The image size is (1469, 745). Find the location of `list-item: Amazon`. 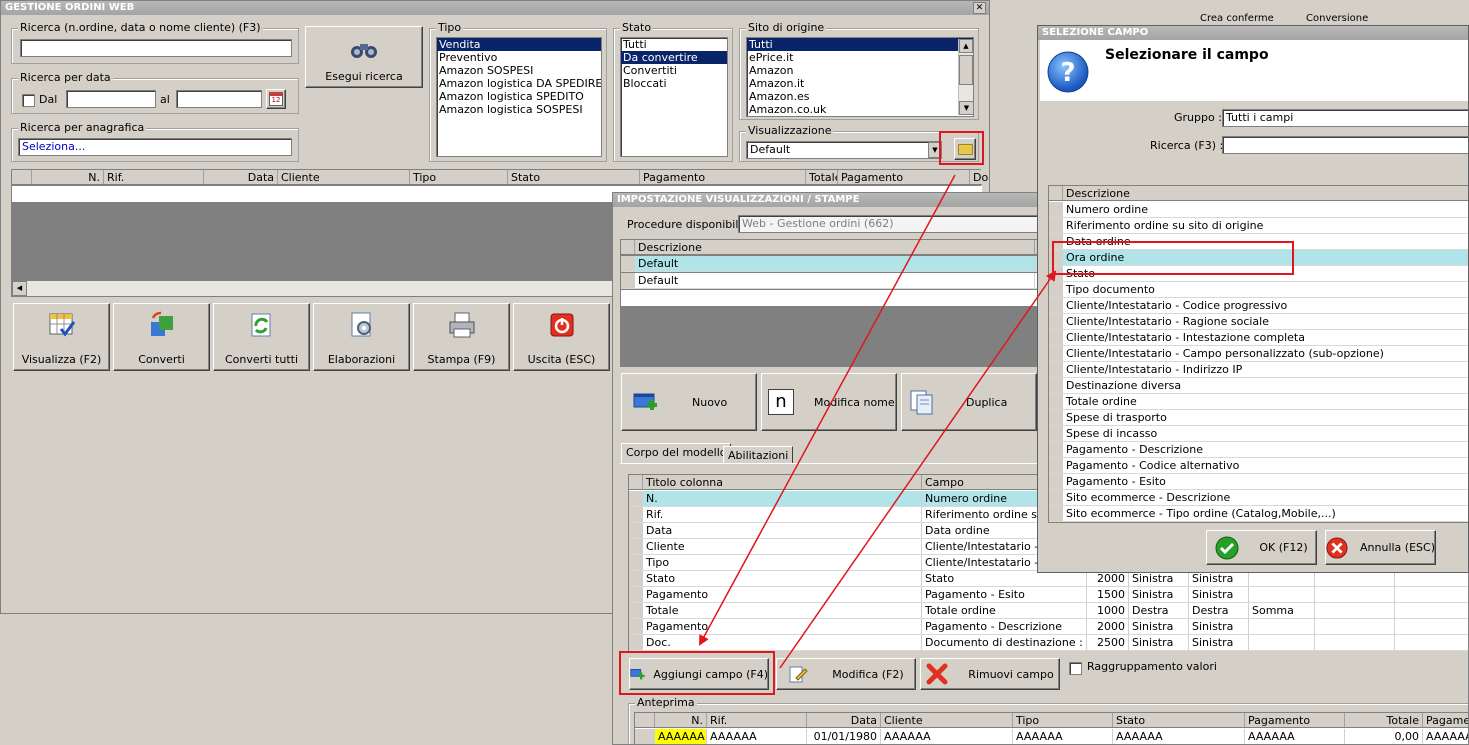

list-item: Amazon is located at coordinates (860, 70).